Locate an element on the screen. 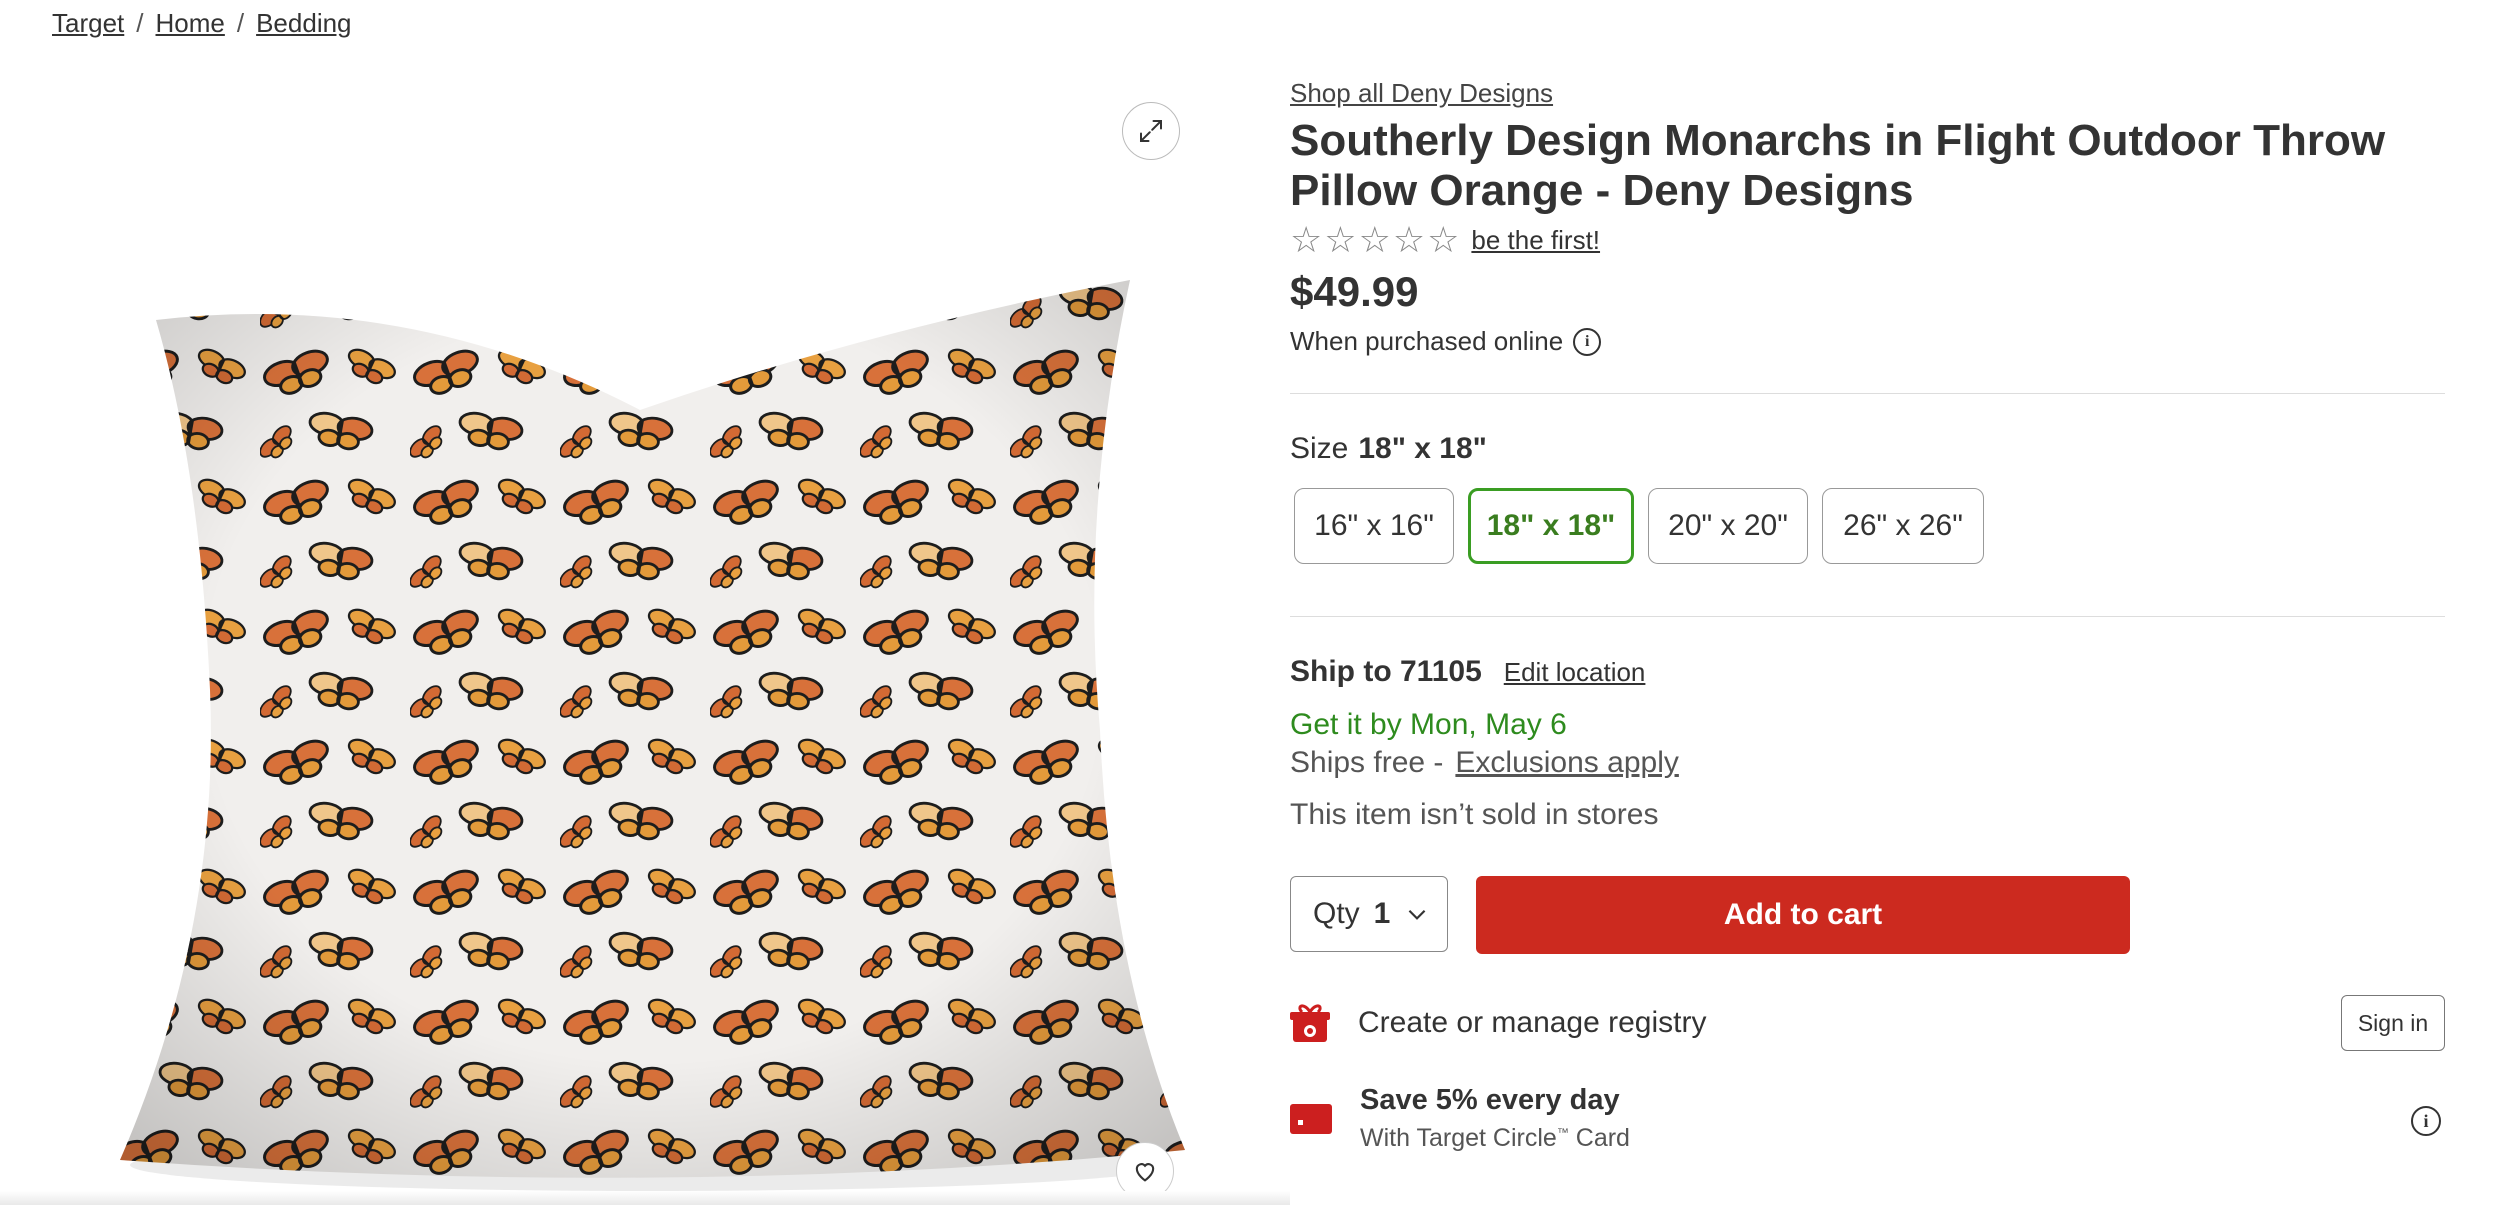  circle-card-subtext-prefix: With Target Circle is located at coordinates (1458, 1138).